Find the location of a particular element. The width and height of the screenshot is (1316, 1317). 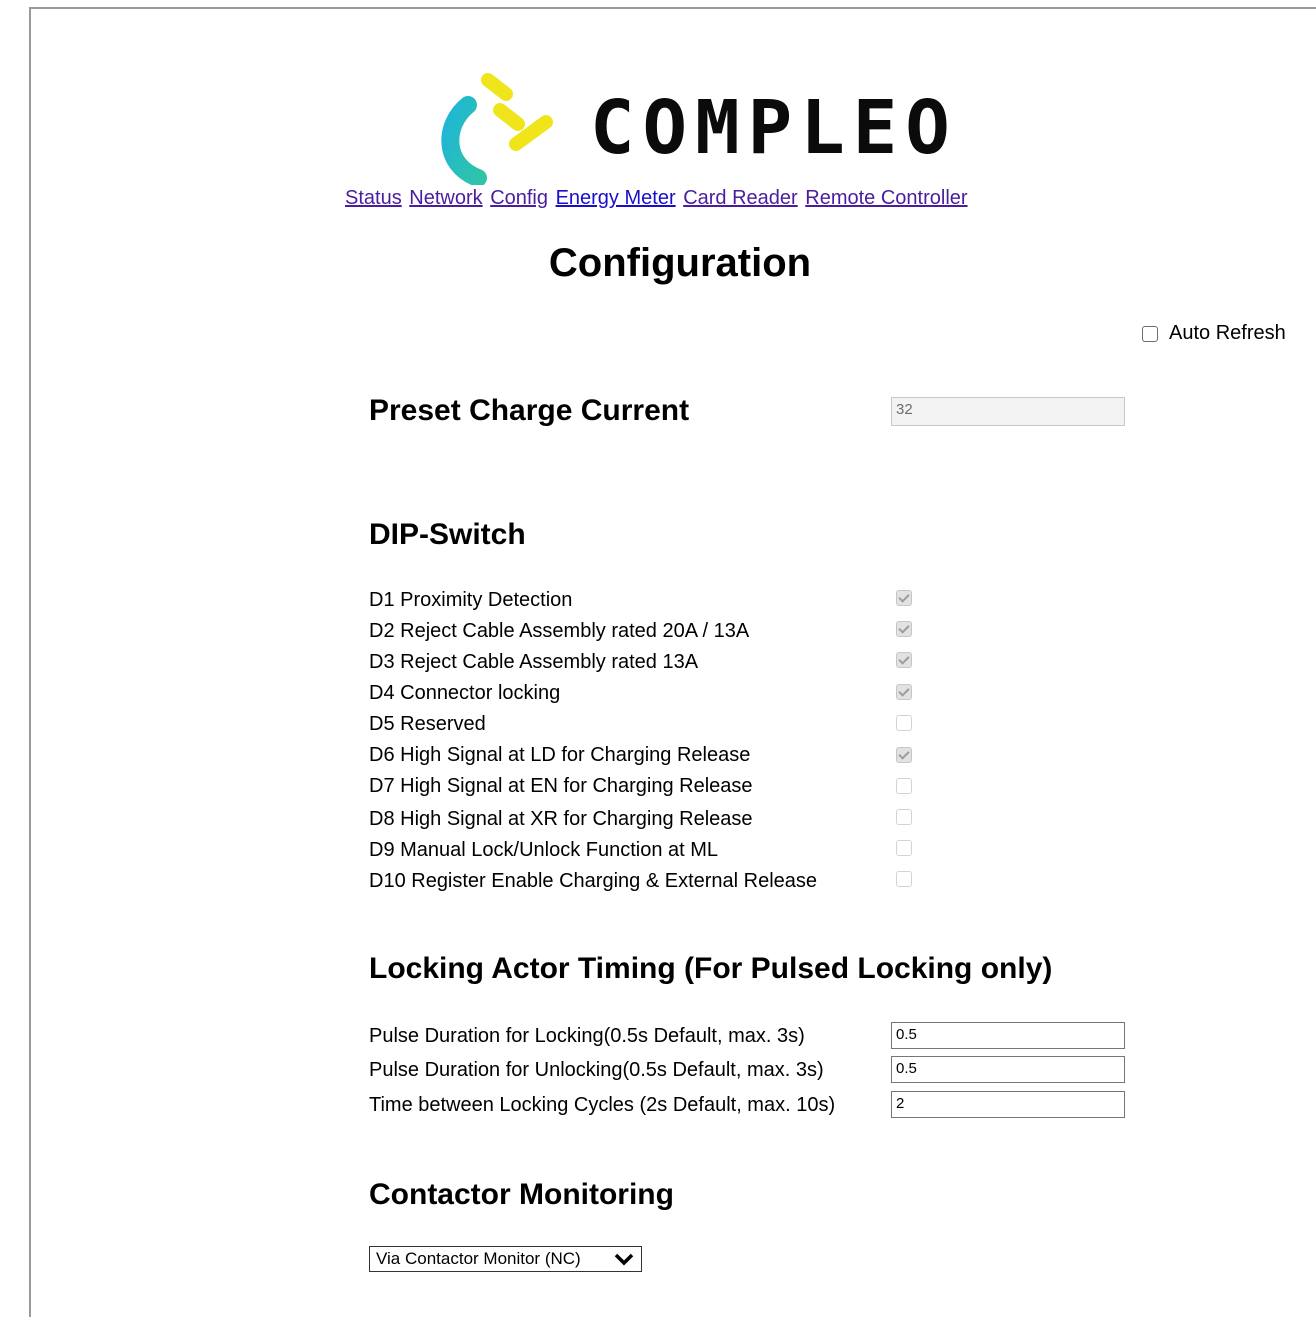

dip-switch-label: D5 Reserved is located at coordinates (427, 724).